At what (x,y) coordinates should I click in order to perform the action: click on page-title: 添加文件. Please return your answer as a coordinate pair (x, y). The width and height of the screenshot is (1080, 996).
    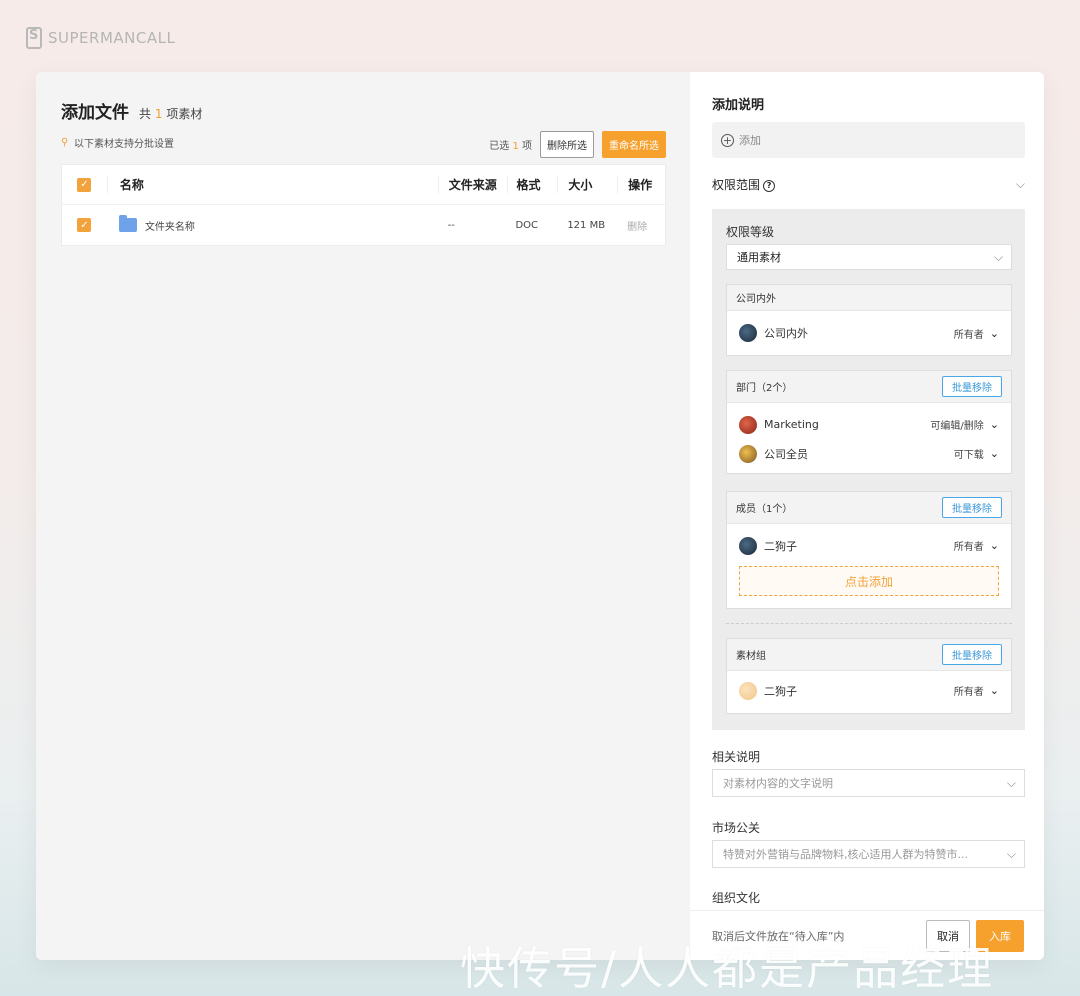
    Looking at the image, I should click on (95, 113).